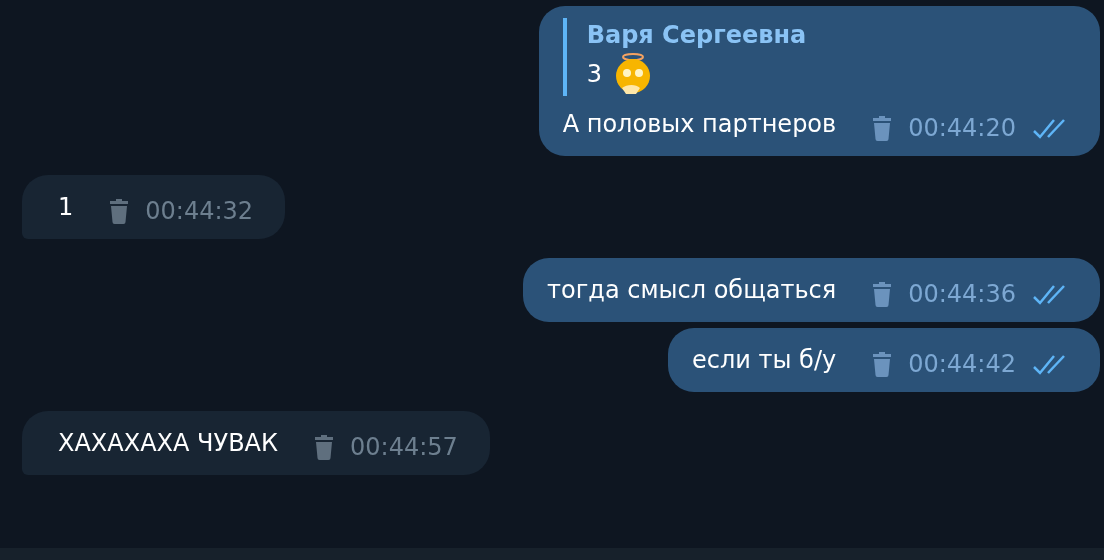 This screenshot has width=1104, height=560. Describe the element at coordinates (199, 211) in the screenshot. I see `message-time: 00:44:32` at that location.